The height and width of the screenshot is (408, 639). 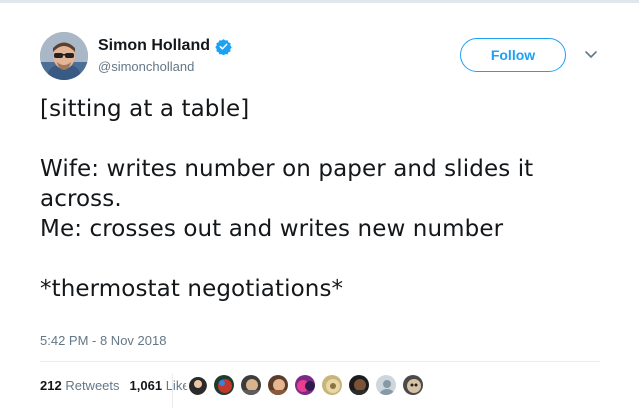 I want to click on retweets-count: 212, so click(x=51, y=385).